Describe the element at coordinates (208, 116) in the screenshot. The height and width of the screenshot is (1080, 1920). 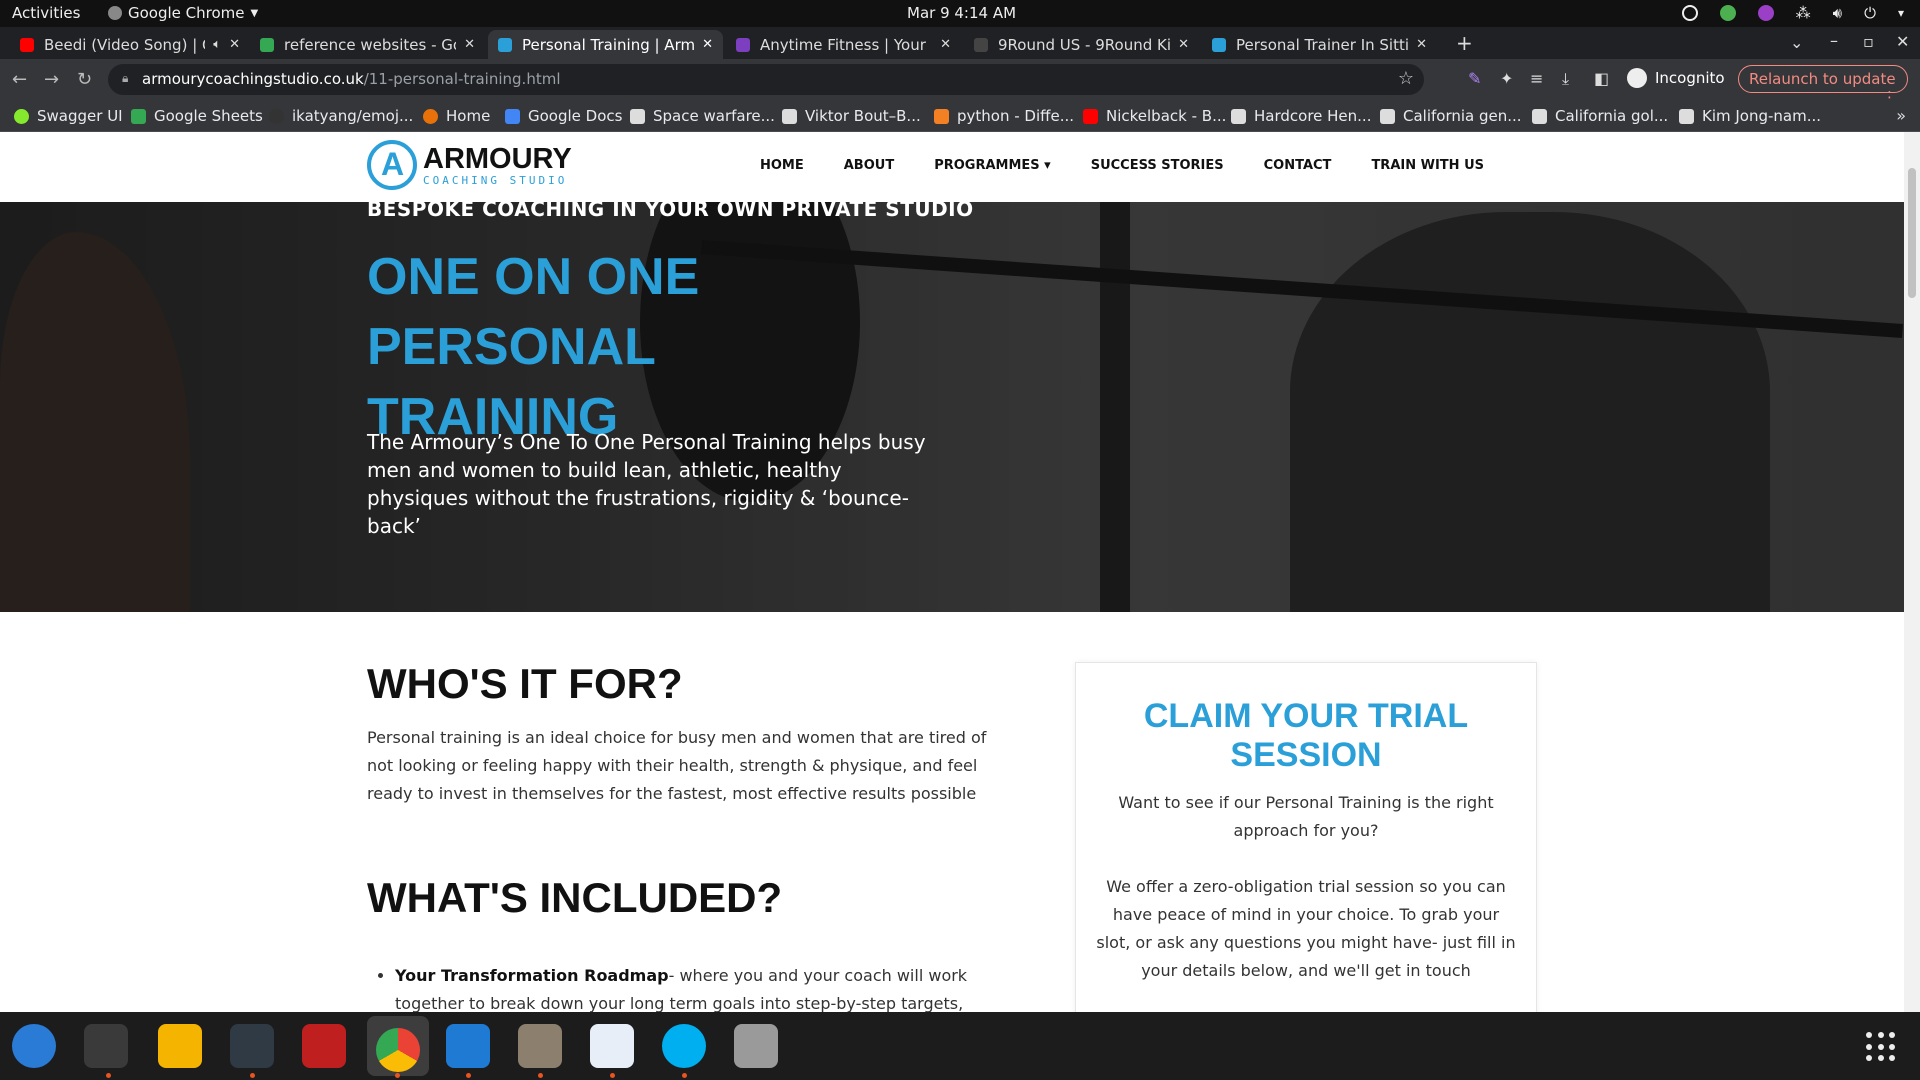
I see `bookmark-label: Google Sheets` at that location.